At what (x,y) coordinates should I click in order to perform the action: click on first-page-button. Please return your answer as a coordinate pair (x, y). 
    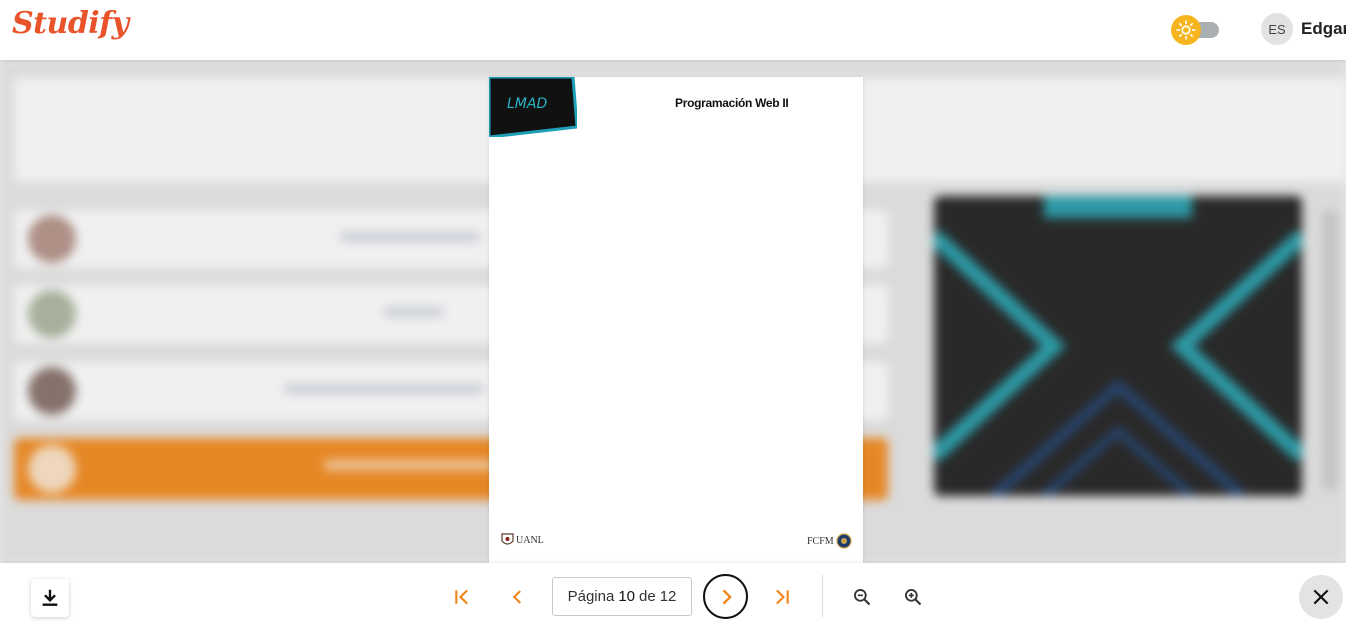
    Looking at the image, I should click on (463, 597).